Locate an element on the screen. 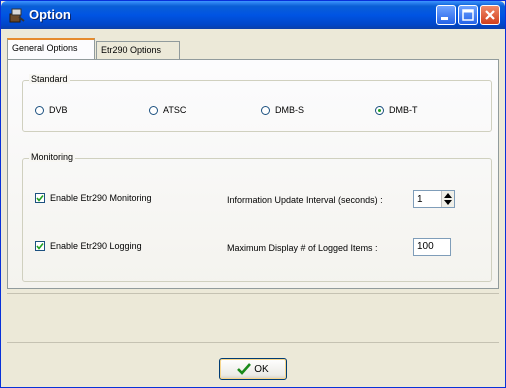 The width and height of the screenshot is (506, 388). tab-general-options: General Options is located at coordinates (51, 48).